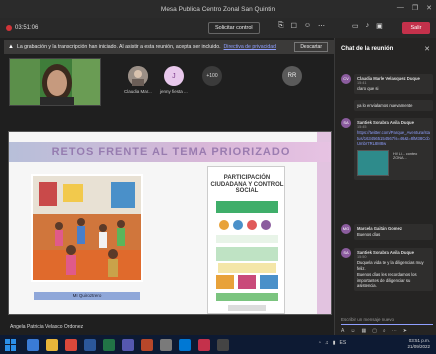 The width and height of the screenshot is (436, 354). I want to click on screen-share-icon: ▣, so click(379, 26).